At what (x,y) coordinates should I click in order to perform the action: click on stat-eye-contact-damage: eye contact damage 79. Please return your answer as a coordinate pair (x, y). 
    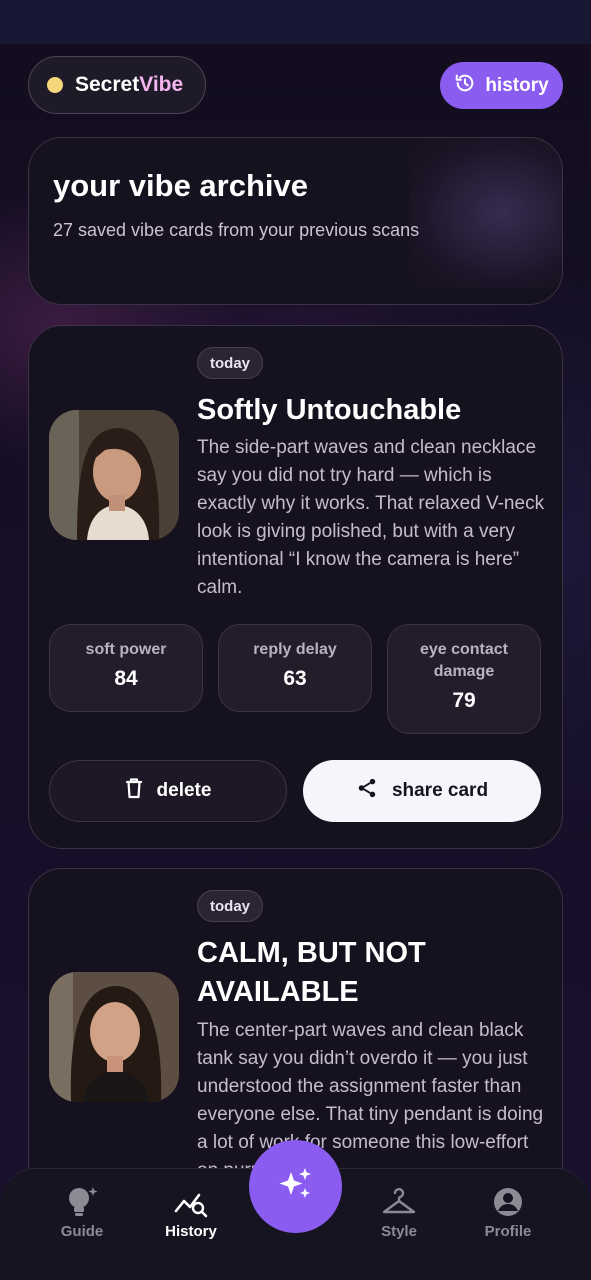
    Looking at the image, I should click on (464, 679).